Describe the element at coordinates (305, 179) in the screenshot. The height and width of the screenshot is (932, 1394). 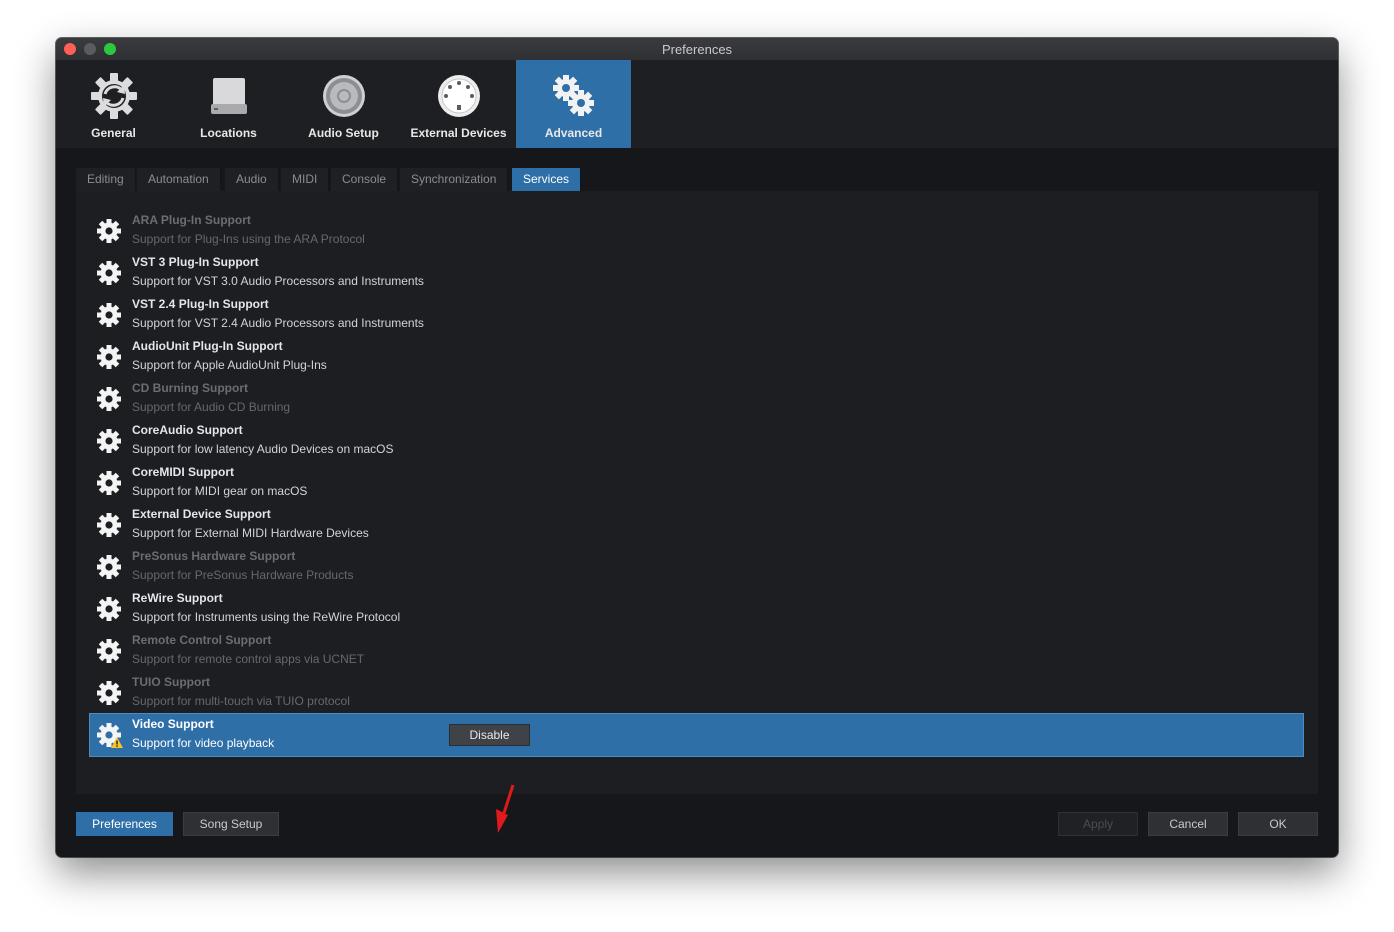
I see `tab-midi: MIDI` at that location.